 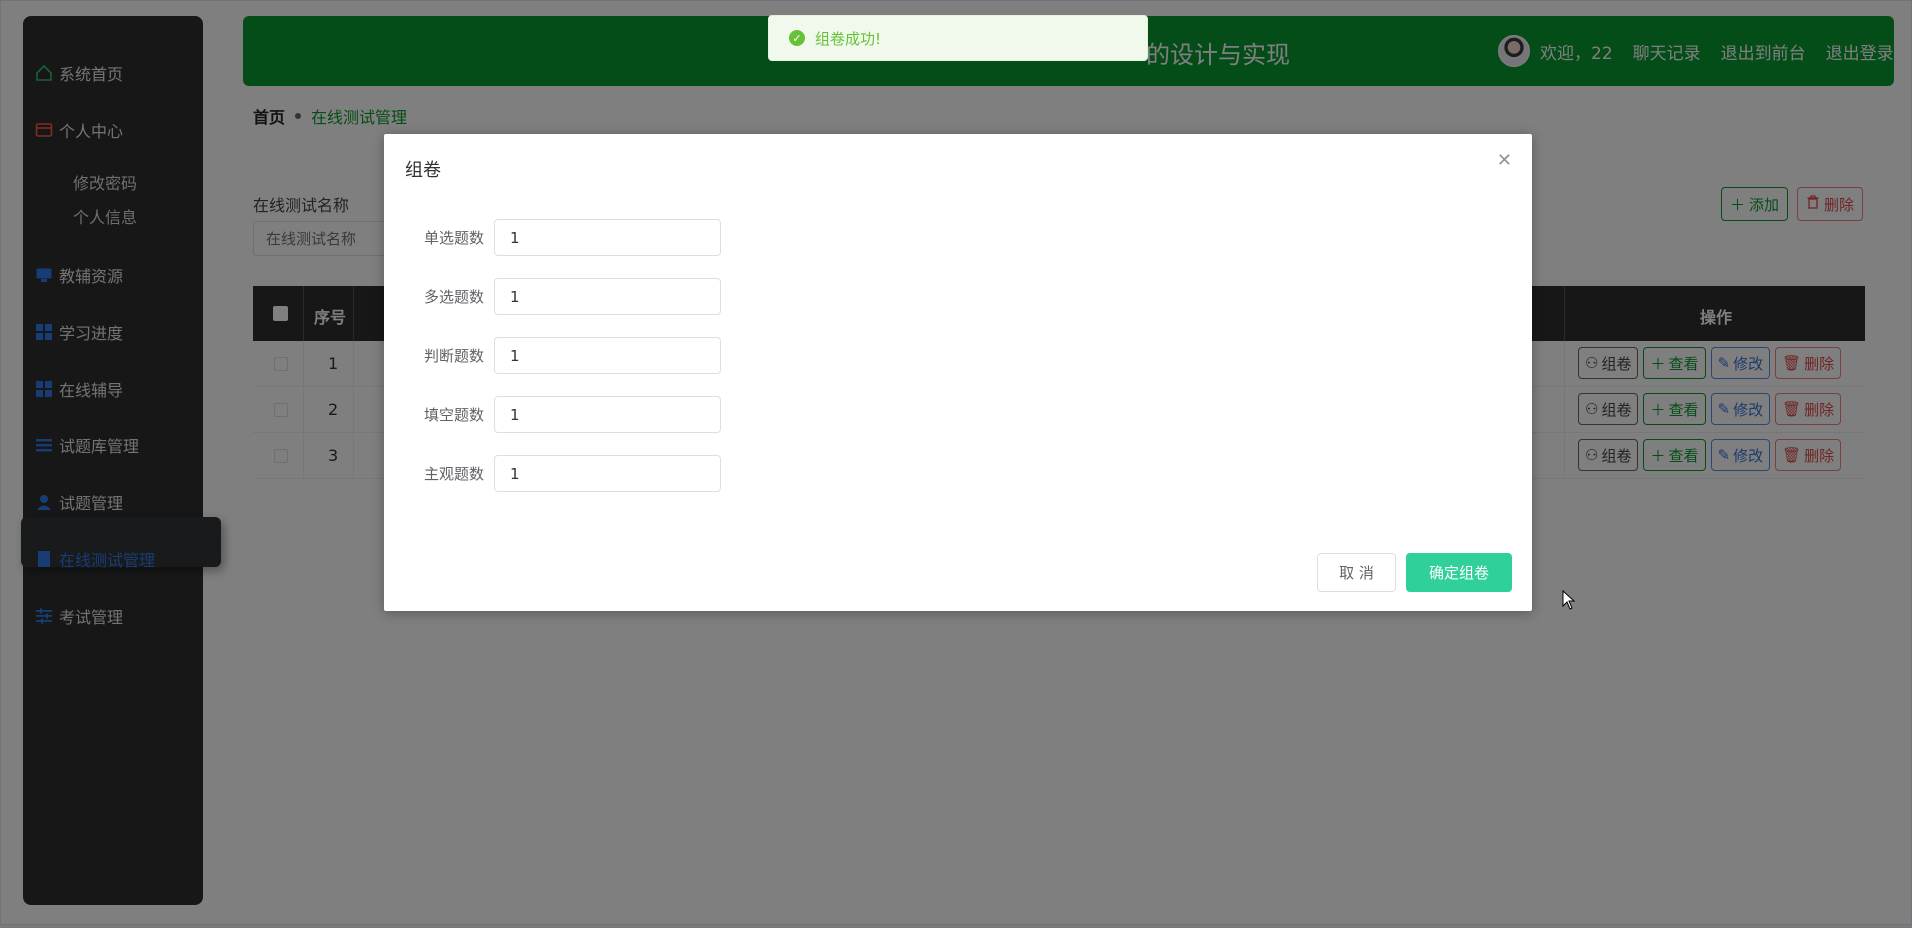 I want to click on success-toast: ✓ 组卷成功!, so click(x=958, y=38).